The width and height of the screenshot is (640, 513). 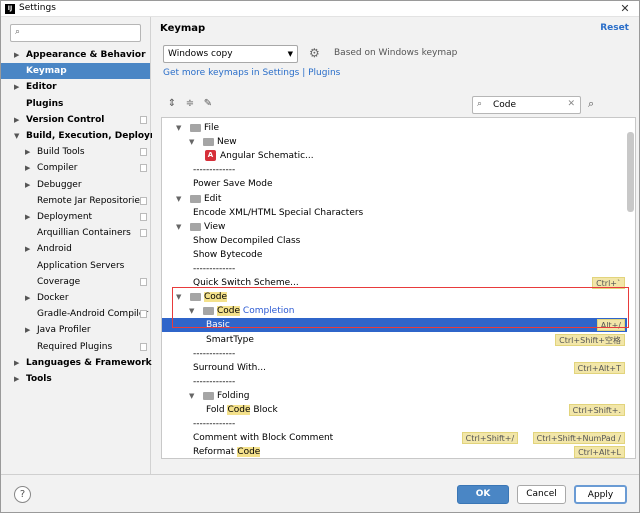 What do you see at coordinates (75, 201) in the screenshot?
I see `sidebar-item: Remote Jar Repositories` at bounding box center [75, 201].